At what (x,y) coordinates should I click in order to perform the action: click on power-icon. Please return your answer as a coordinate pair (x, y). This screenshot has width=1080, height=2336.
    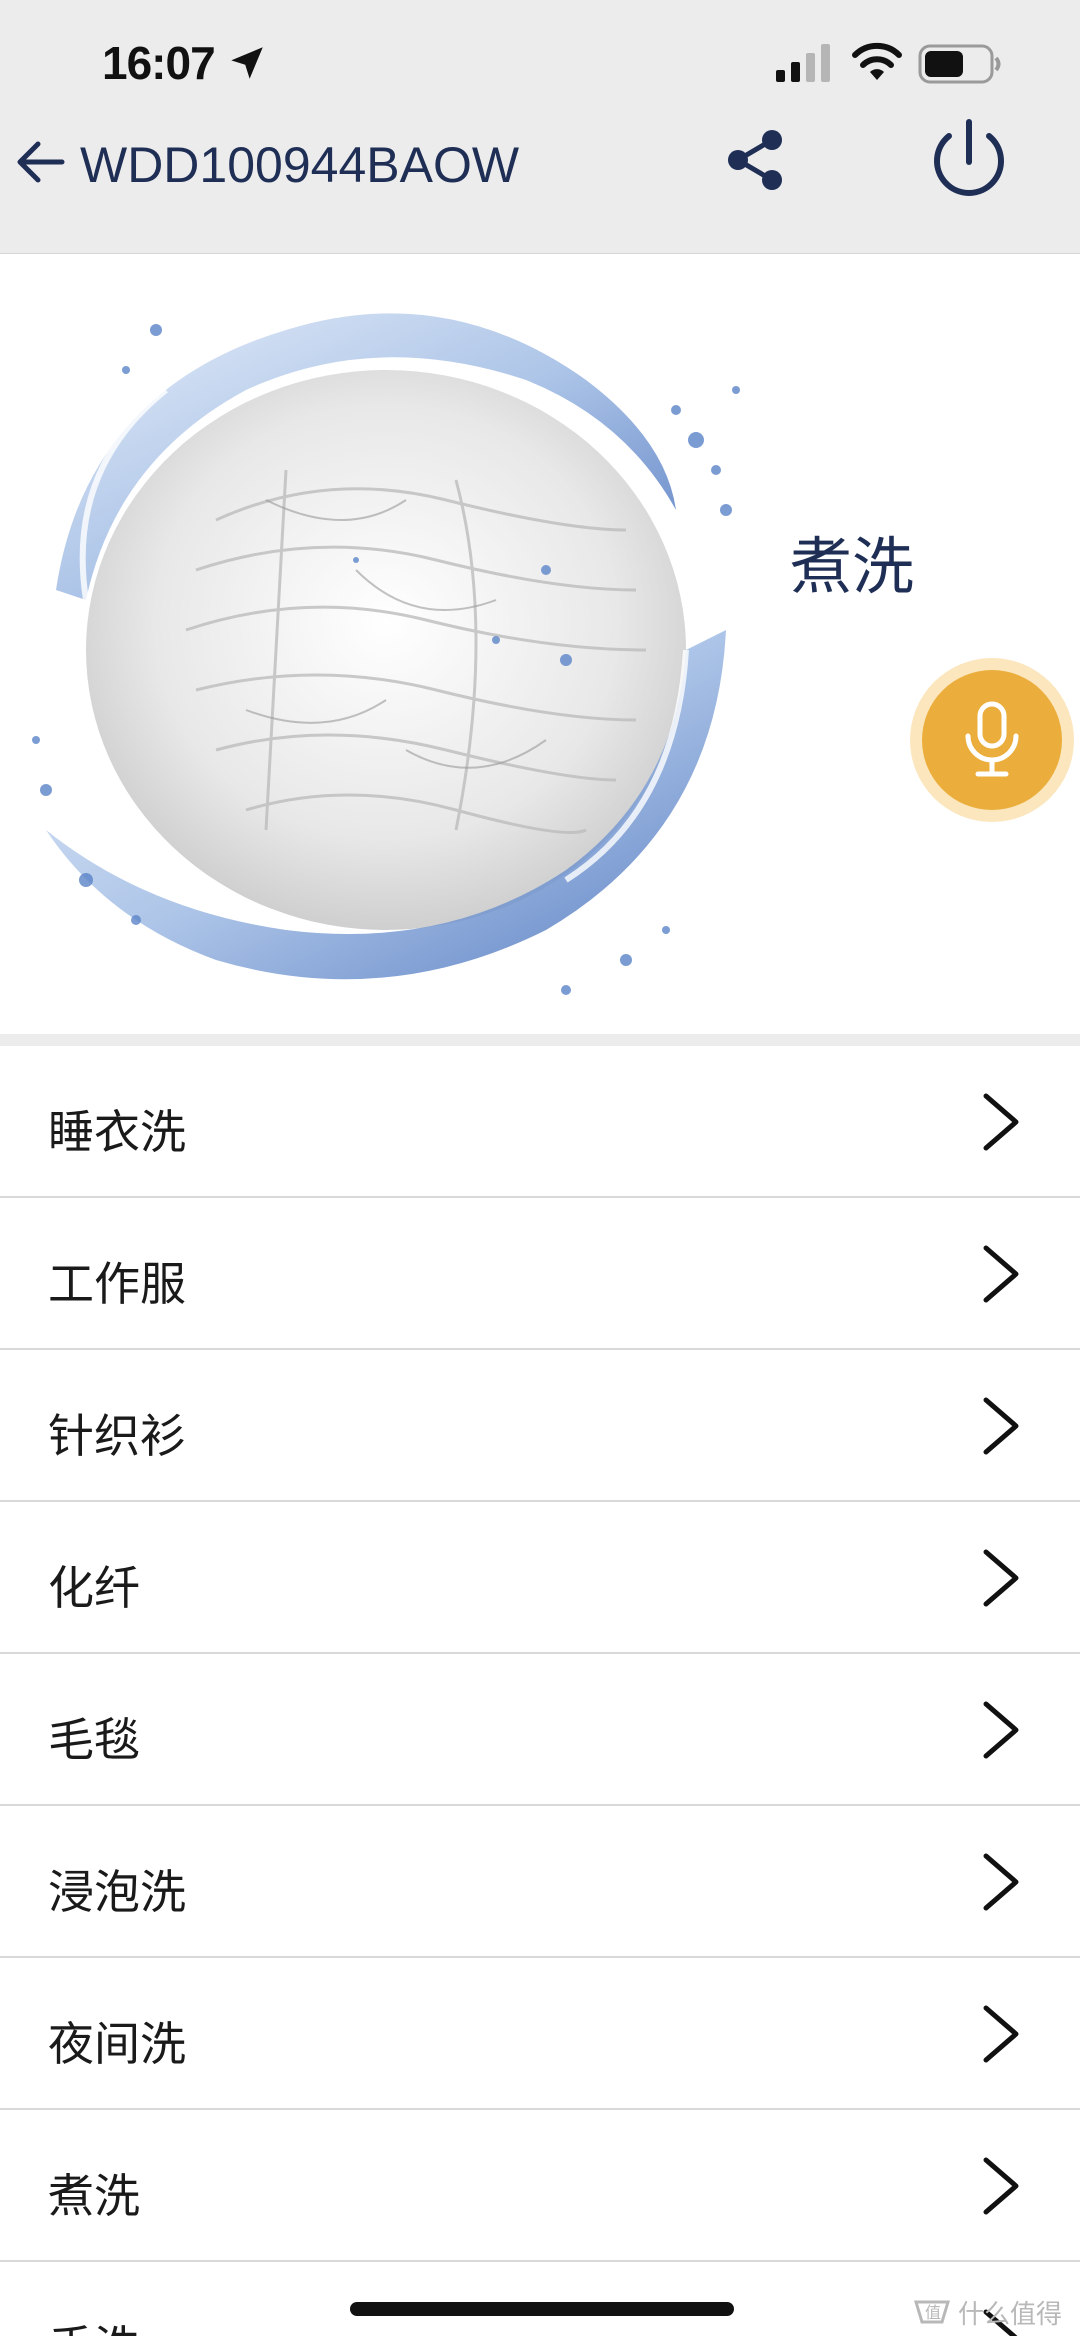
    Looking at the image, I should click on (969, 159).